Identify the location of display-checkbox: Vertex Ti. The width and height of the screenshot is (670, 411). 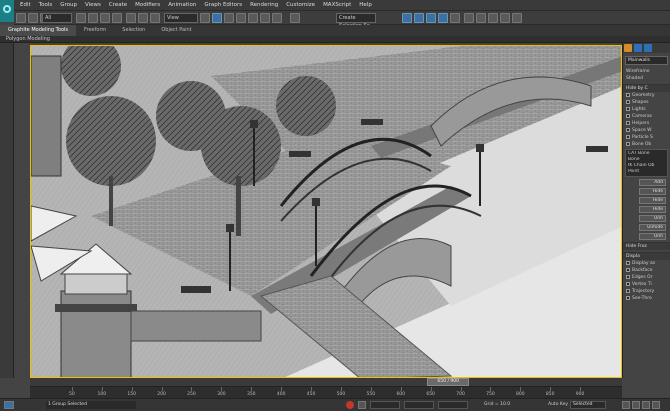
(646, 284).